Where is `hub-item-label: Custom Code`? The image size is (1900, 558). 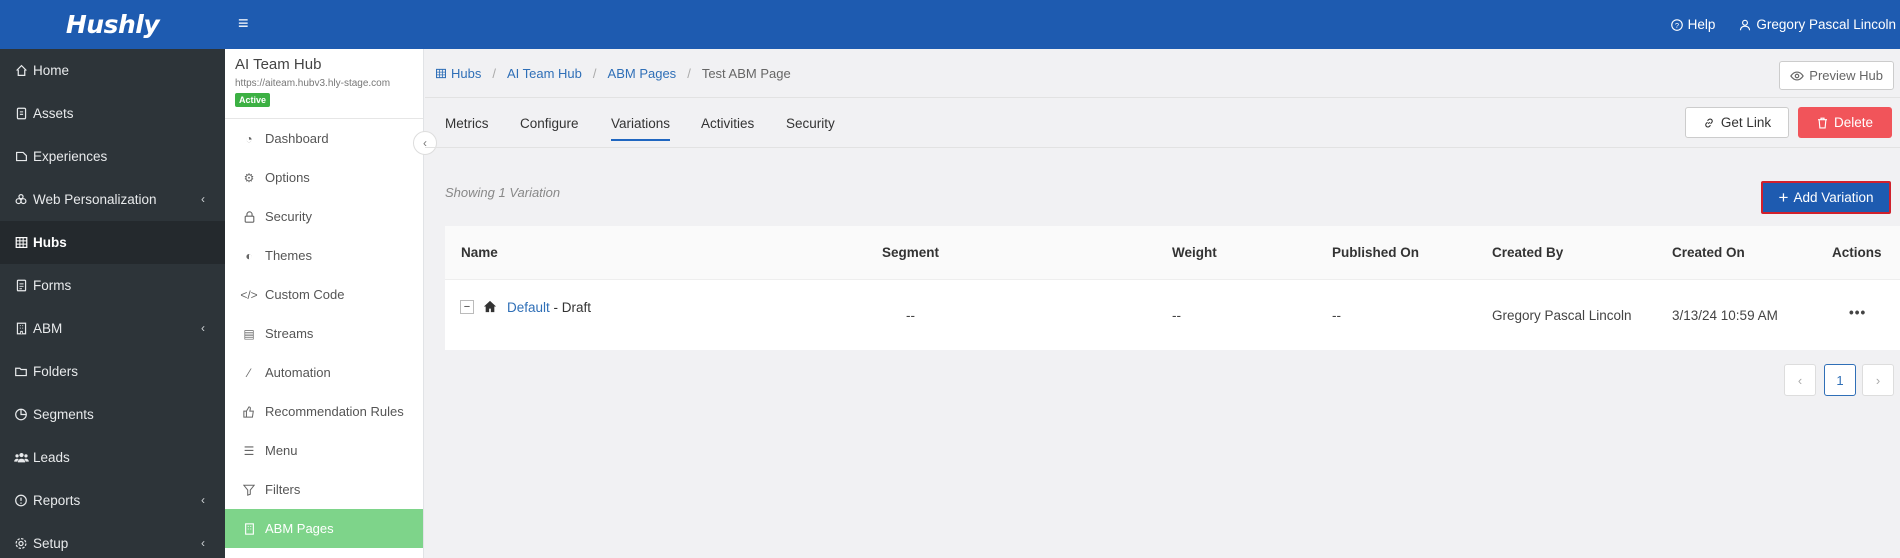 hub-item-label: Custom Code is located at coordinates (305, 294).